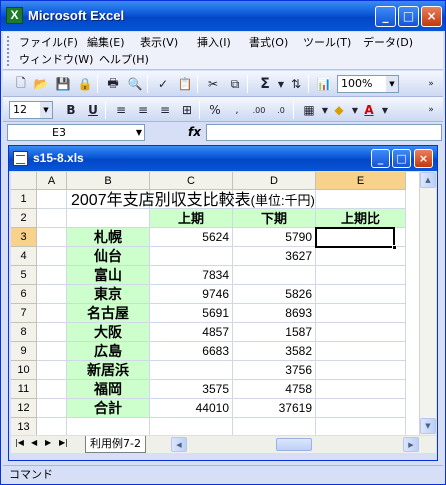 The height and width of the screenshot is (485, 446). Describe the element at coordinates (106, 43) in the screenshot. I see `menu-edit: 編集(E)` at that location.